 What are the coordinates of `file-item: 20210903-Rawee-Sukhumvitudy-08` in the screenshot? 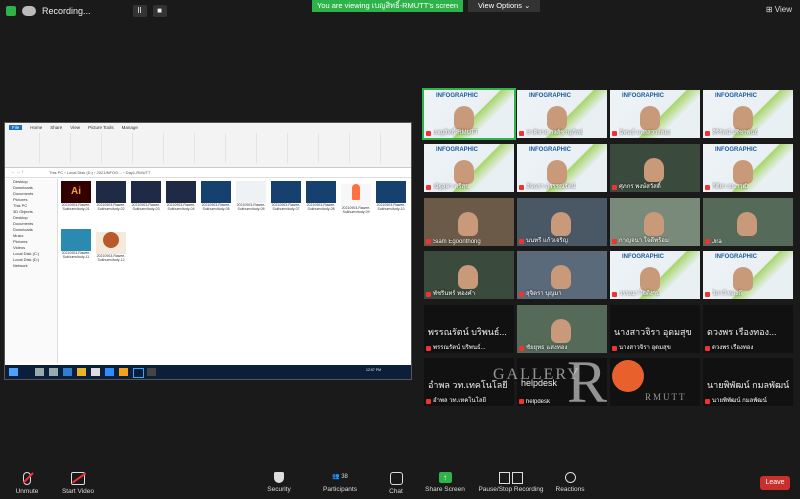 It's located at (321, 198).